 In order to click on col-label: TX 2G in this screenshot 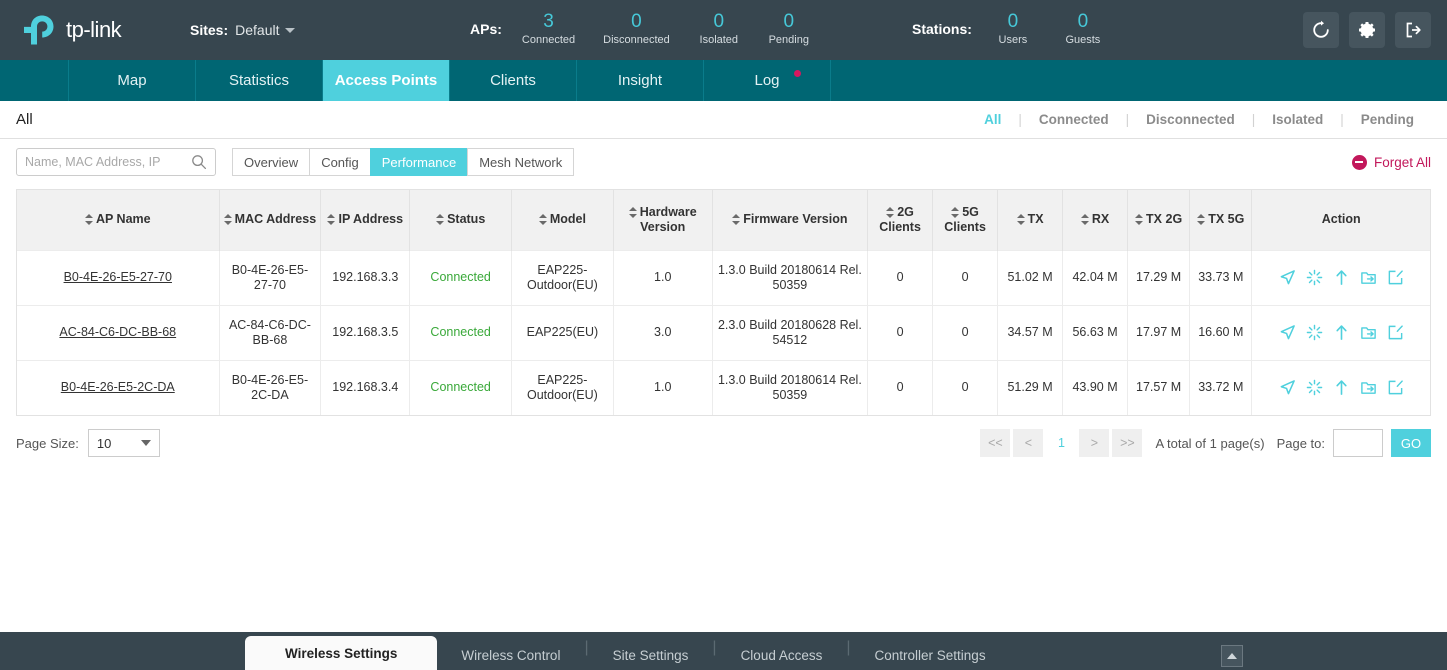, I will do `click(1164, 219)`.